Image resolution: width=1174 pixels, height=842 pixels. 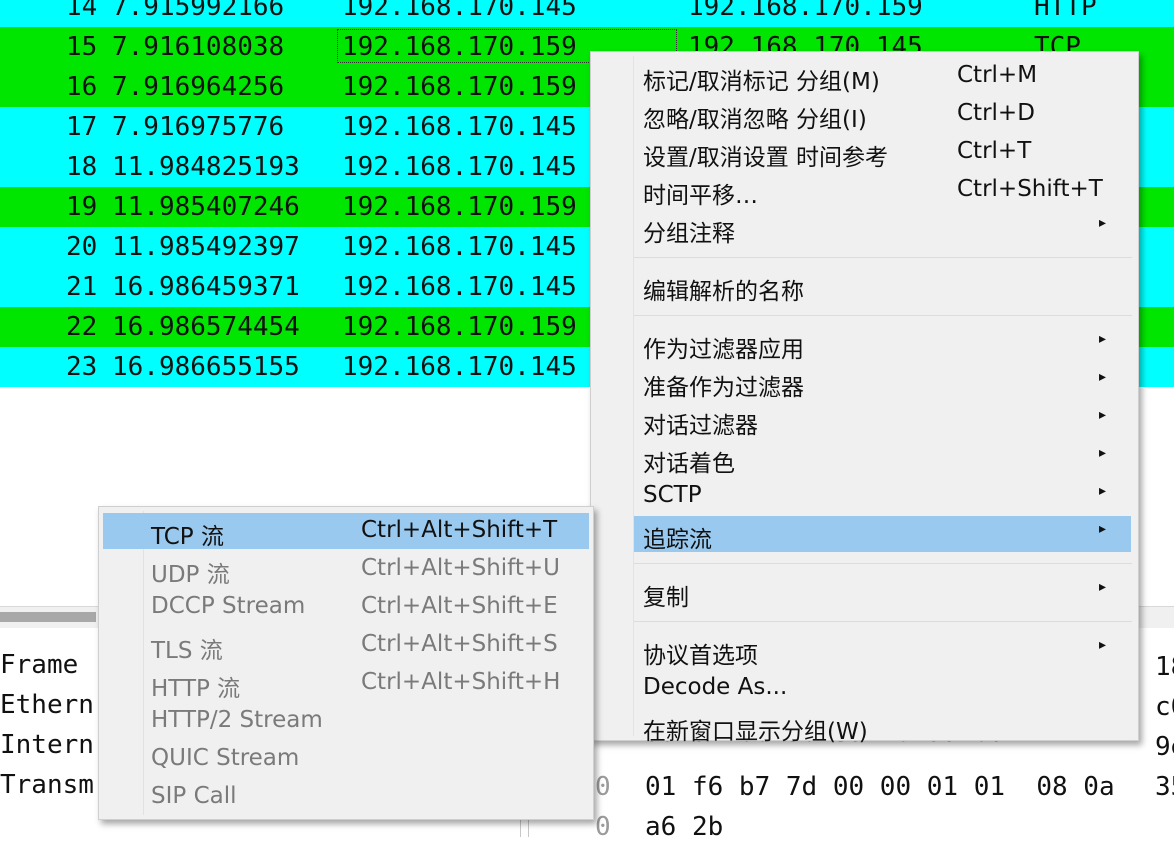 What do you see at coordinates (1164, 787) in the screenshot?
I see `bytes-ascii: 35` at bounding box center [1164, 787].